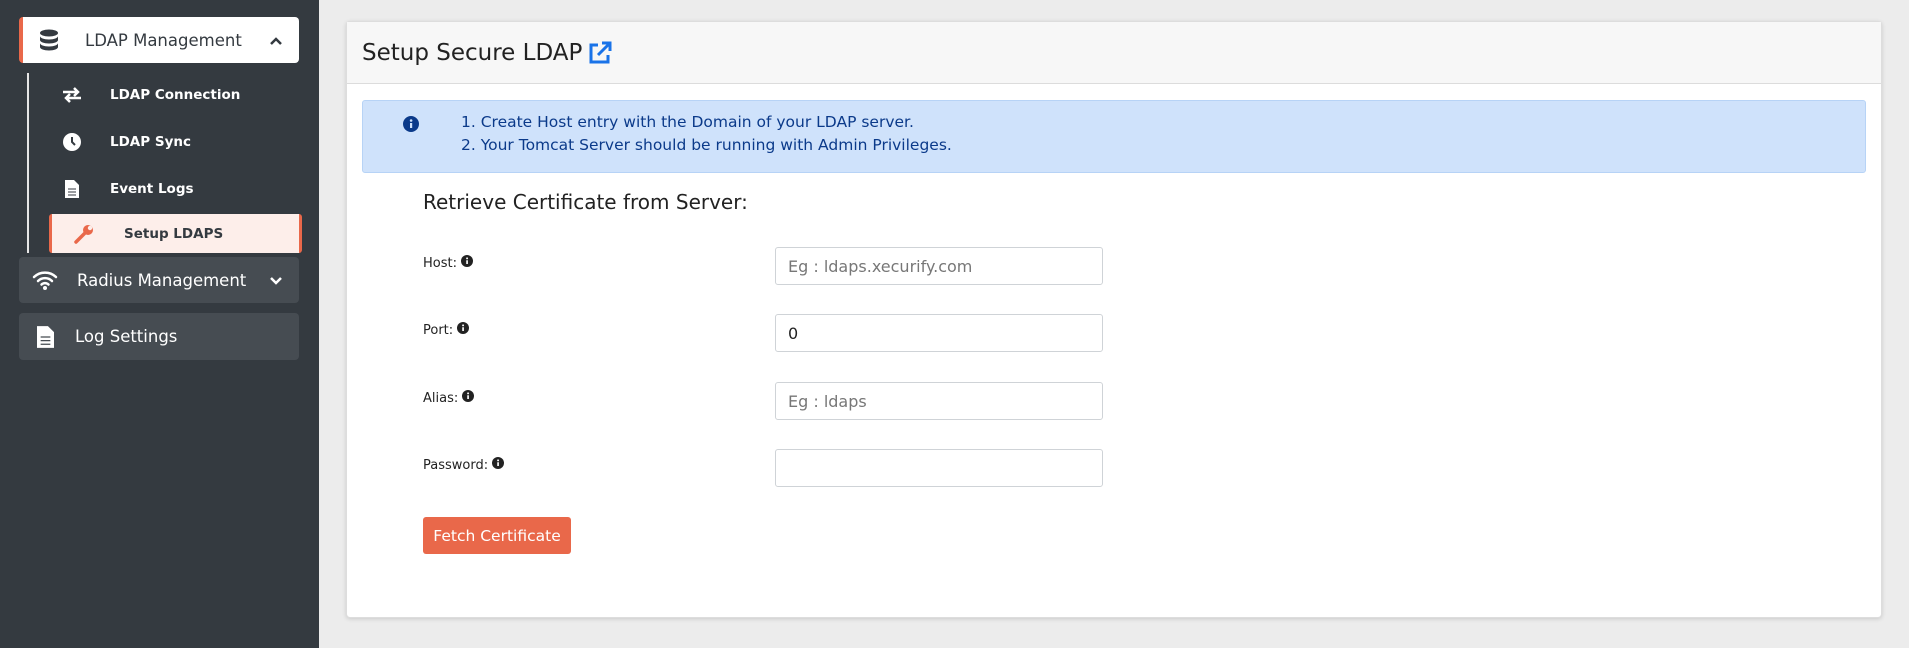  I want to click on password-input, so click(939, 468).